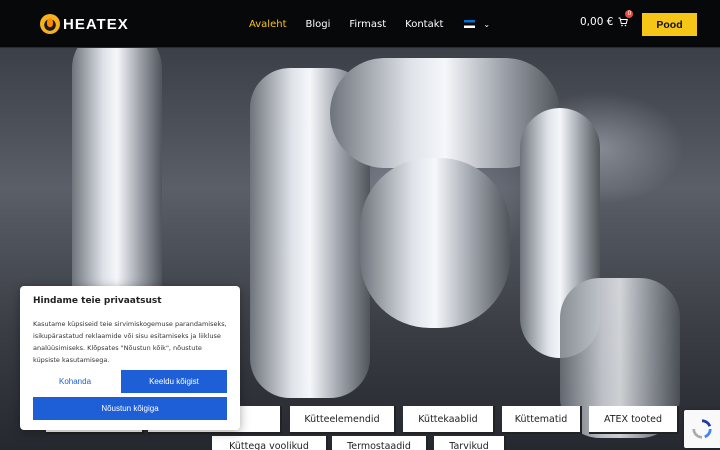  Describe the element at coordinates (380, 443) in the screenshot. I see `category-button: Termostaadid` at that location.